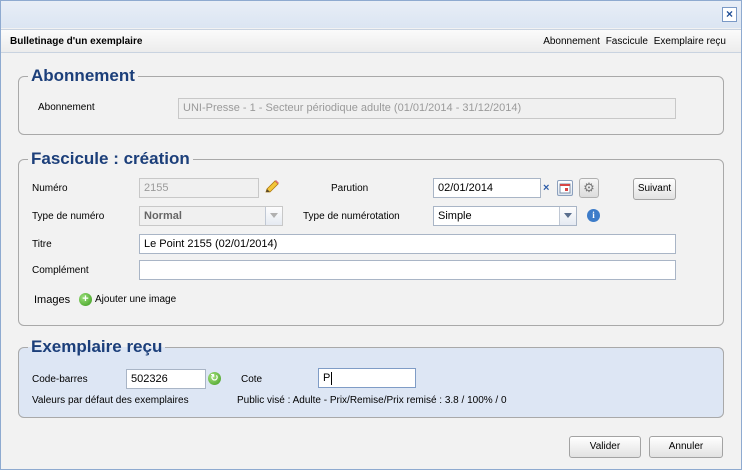 The width and height of the screenshot is (742, 470). What do you see at coordinates (565, 188) in the screenshot?
I see `calendar-icon` at bounding box center [565, 188].